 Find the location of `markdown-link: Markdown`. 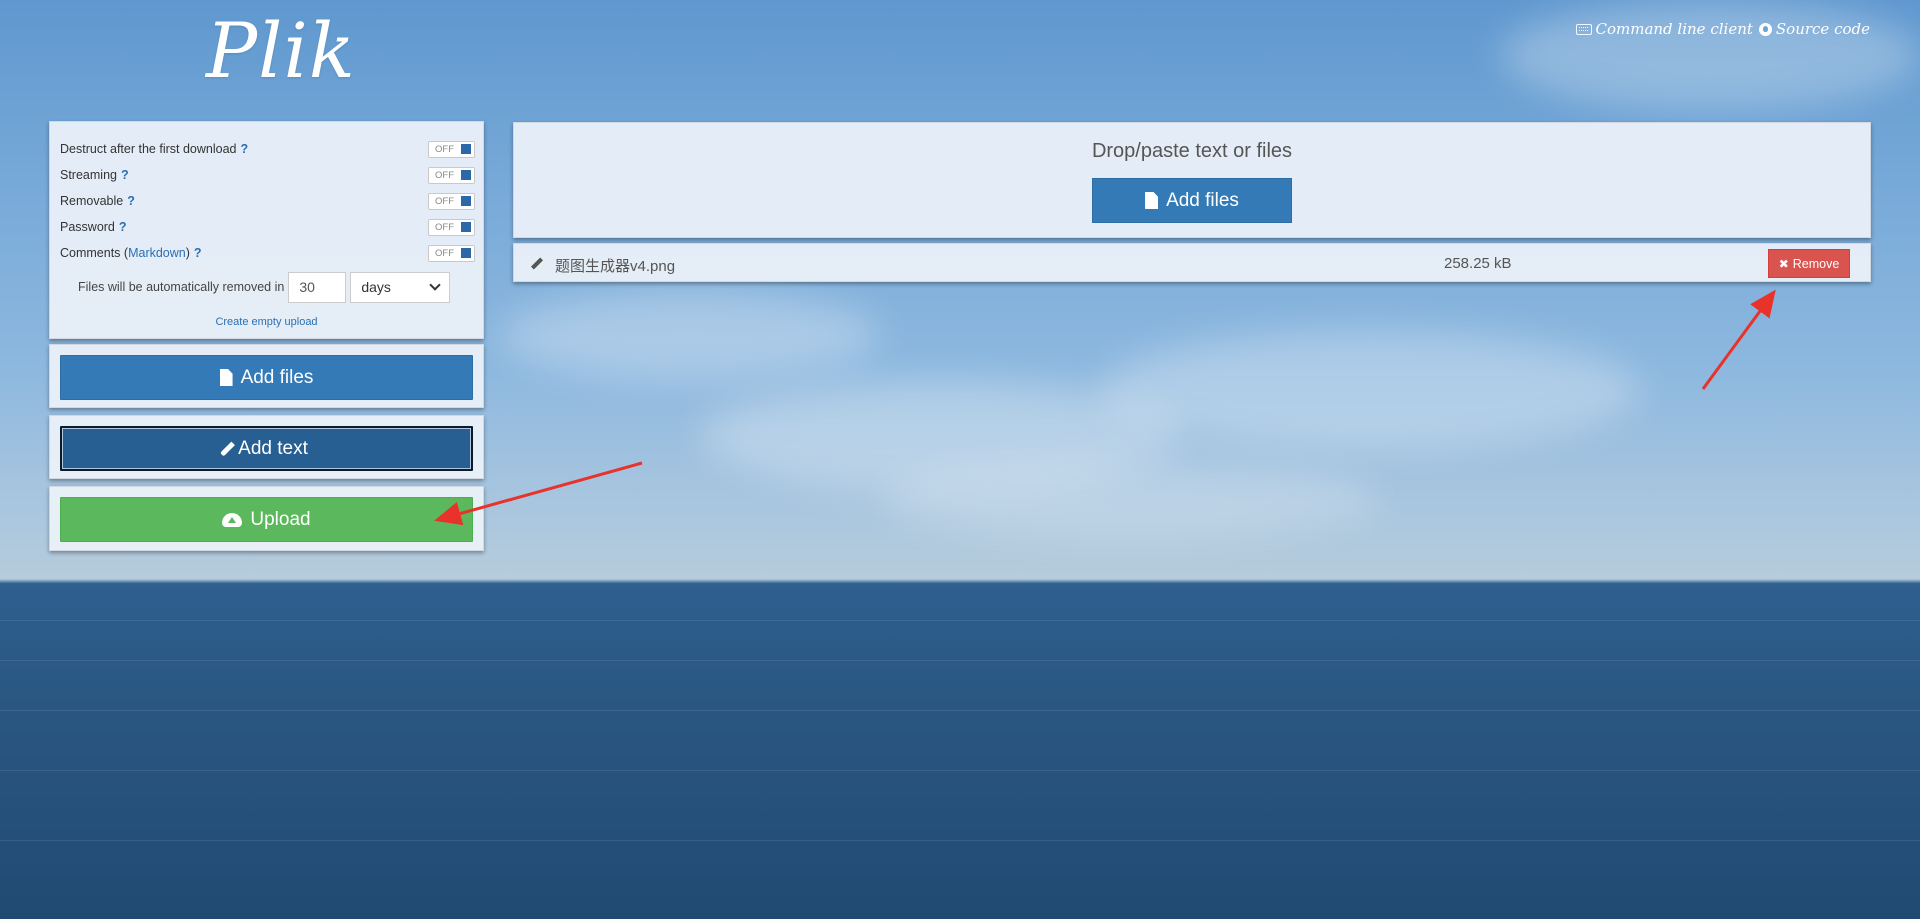

markdown-link: Markdown is located at coordinates (157, 253).